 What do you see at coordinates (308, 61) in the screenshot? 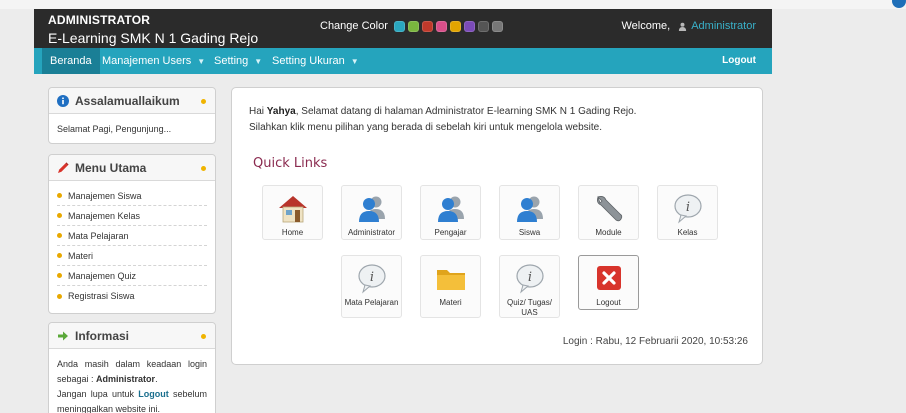
I see `nav-label: Setting Ukuran` at bounding box center [308, 61].